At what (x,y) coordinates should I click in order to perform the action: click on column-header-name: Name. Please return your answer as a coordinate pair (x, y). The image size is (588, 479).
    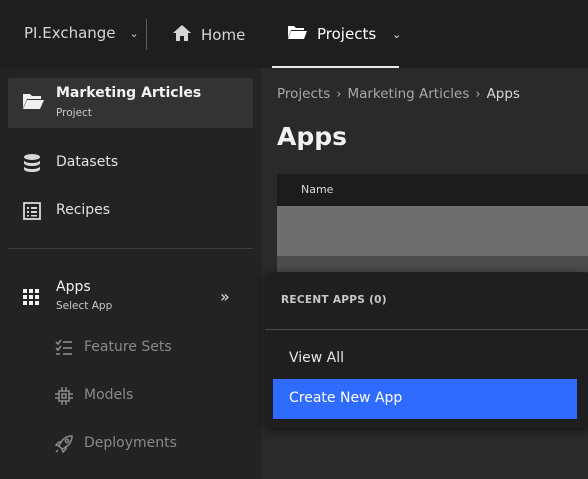
    Looking at the image, I should click on (317, 189).